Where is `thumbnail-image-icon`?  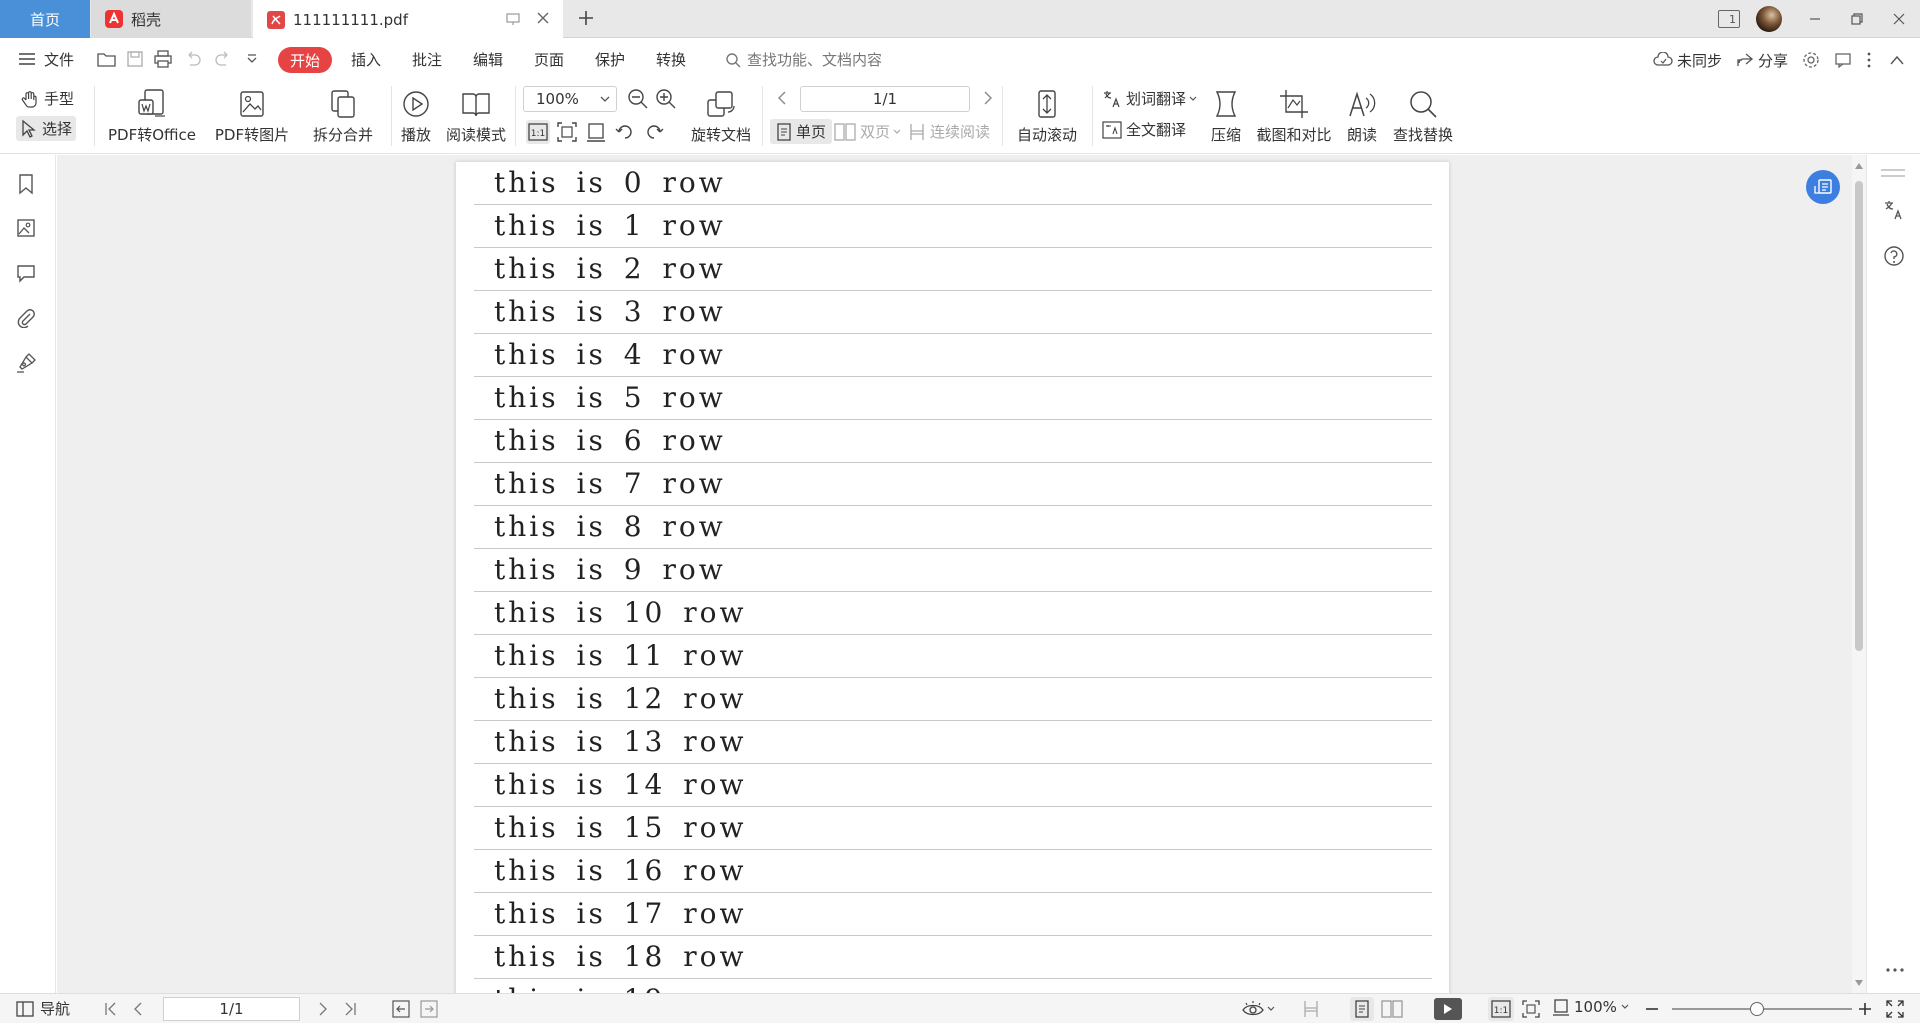 thumbnail-image-icon is located at coordinates (26, 228).